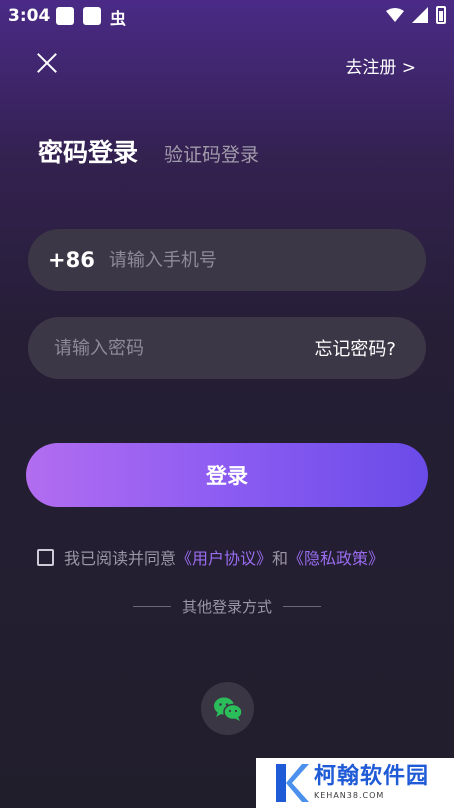 The height and width of the screenshot is (808, 454). I want to click on watermark-title: 柯翰软件园, so click(372, 776).